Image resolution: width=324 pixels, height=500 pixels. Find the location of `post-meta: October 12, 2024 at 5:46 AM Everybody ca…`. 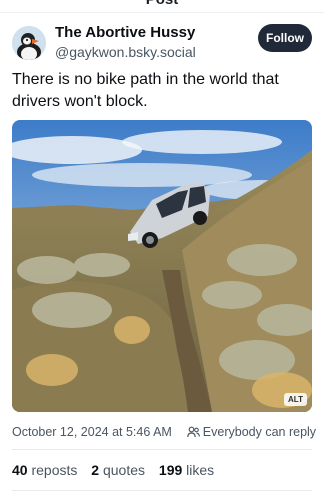

post-meta: October 12, 2024 at 5:46 AM Everybody ca… is located at coordinates (164, 432).